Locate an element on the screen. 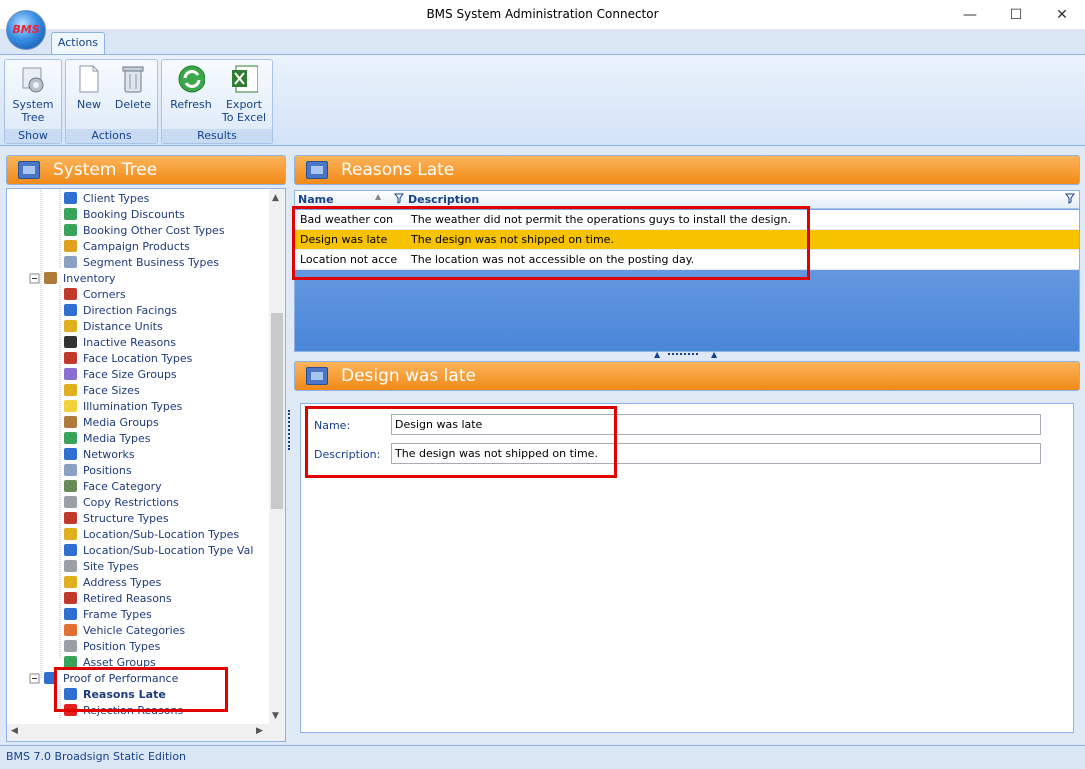  tree-item: Position Types is located at coordinates (112, 647).